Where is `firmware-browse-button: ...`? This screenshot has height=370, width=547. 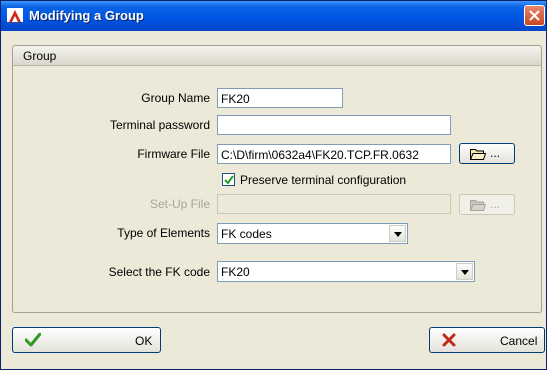
firmware-browse-button: ... is located at coordinates (487, 153).